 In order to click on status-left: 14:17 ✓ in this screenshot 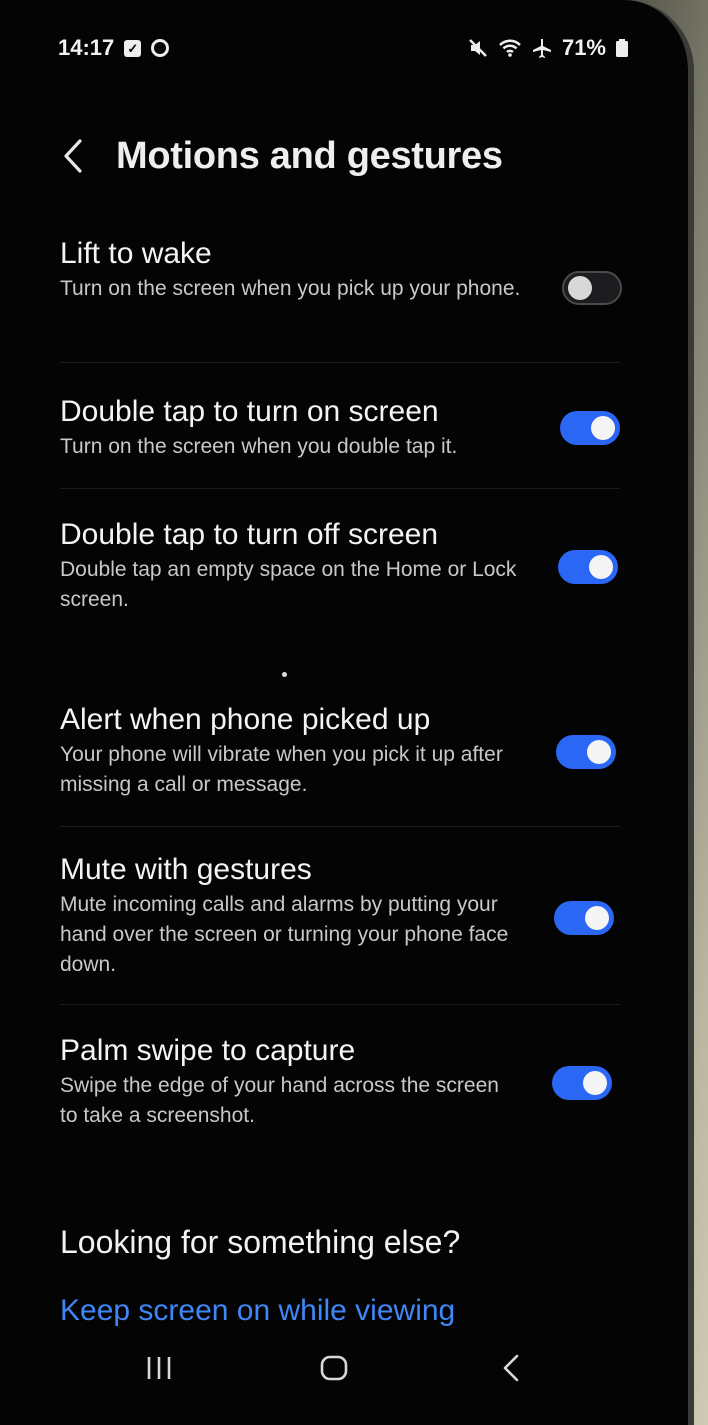, I will do `click(114, 48)`.